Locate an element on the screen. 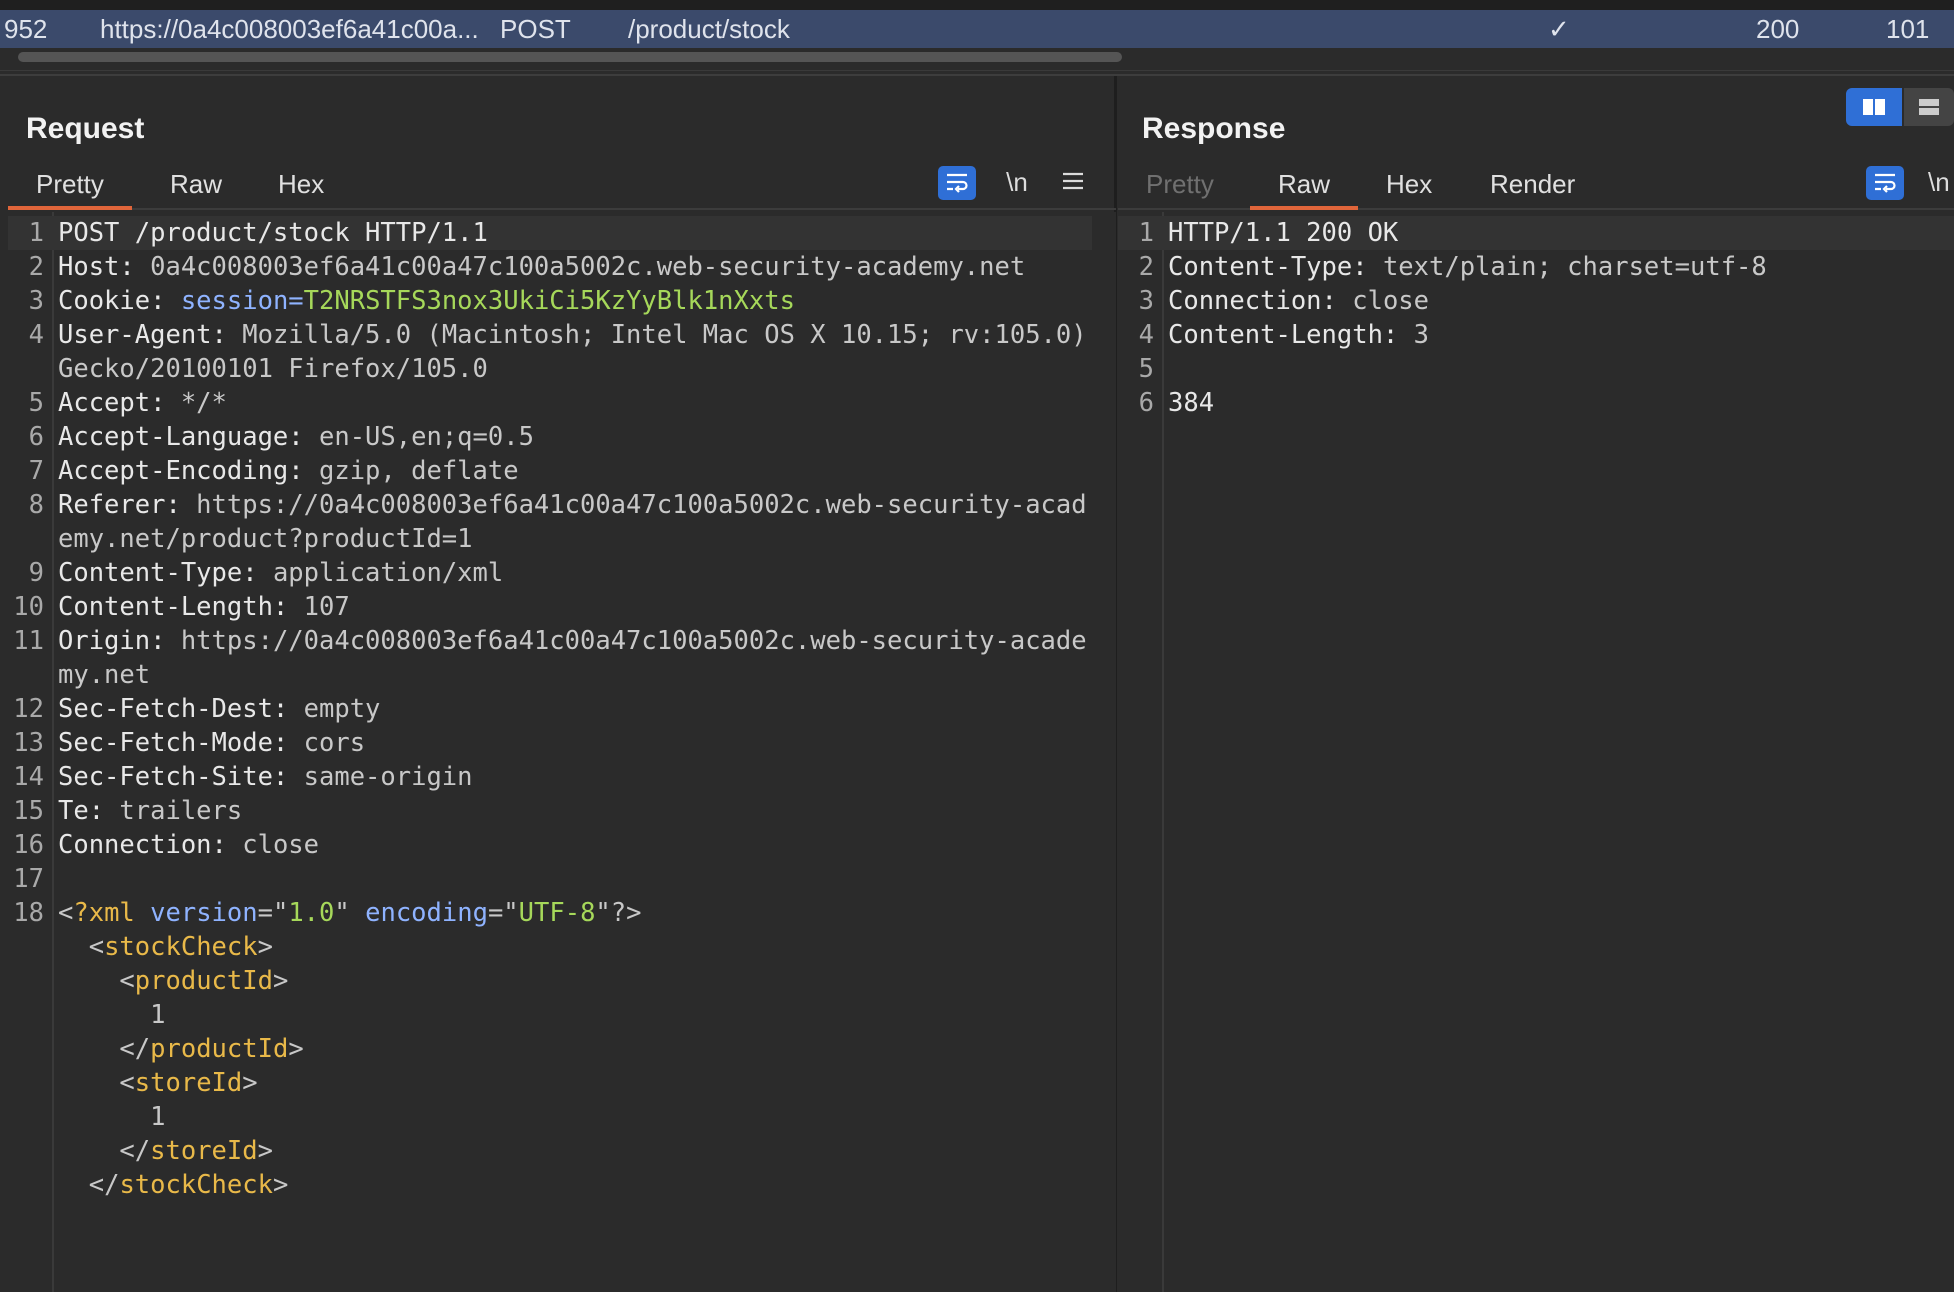  token: */* is located at coordinates (203, 403).